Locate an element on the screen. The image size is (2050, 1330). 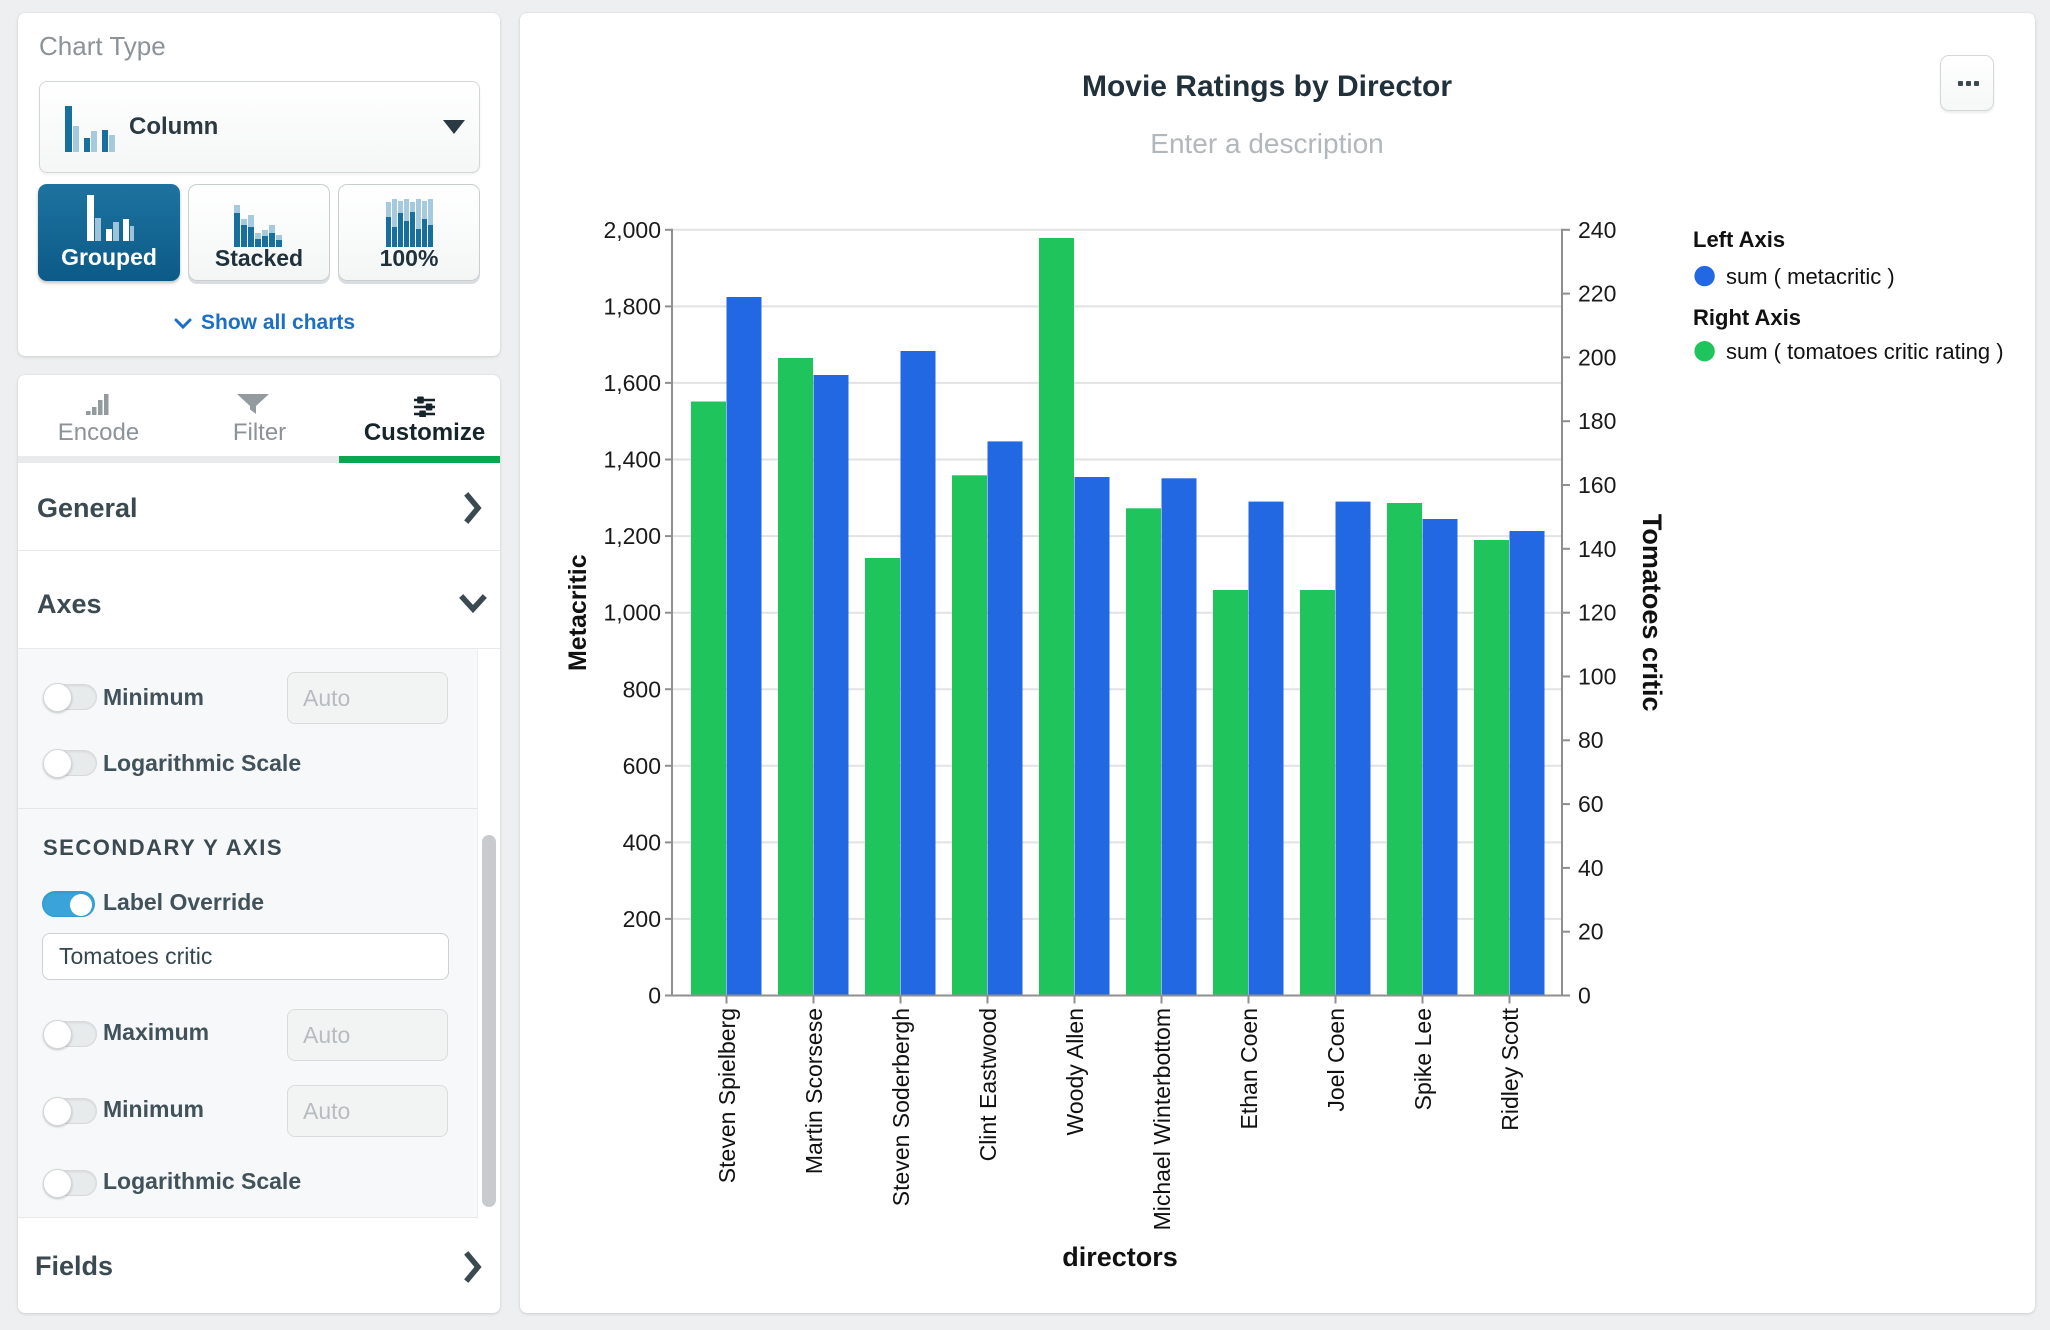
svg-text: Ridley Scott is located at coordinates (1510, 1068).